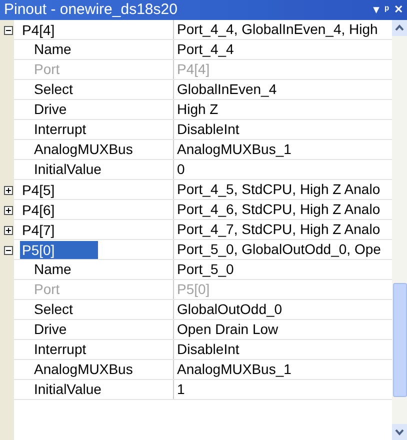 The height and width of the screenshot is (440, 407). I want to click on group-name: P4[6], so click(38, 209).